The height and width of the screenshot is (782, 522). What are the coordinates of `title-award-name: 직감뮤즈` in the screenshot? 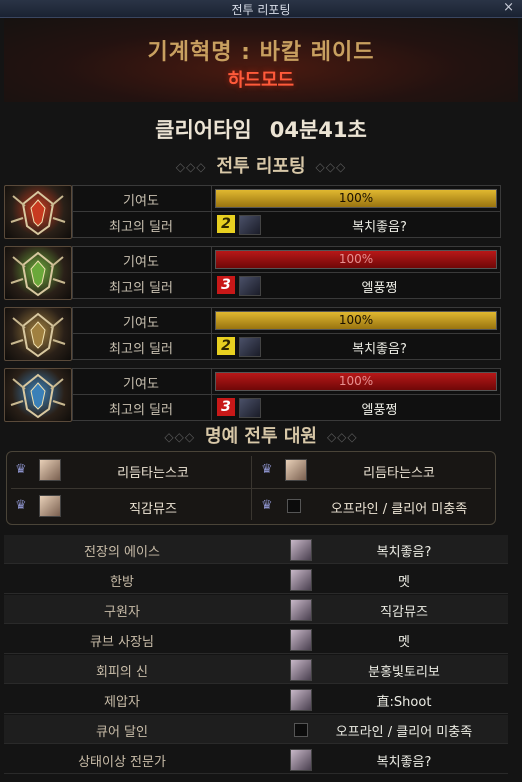 It's located at (404, 610).